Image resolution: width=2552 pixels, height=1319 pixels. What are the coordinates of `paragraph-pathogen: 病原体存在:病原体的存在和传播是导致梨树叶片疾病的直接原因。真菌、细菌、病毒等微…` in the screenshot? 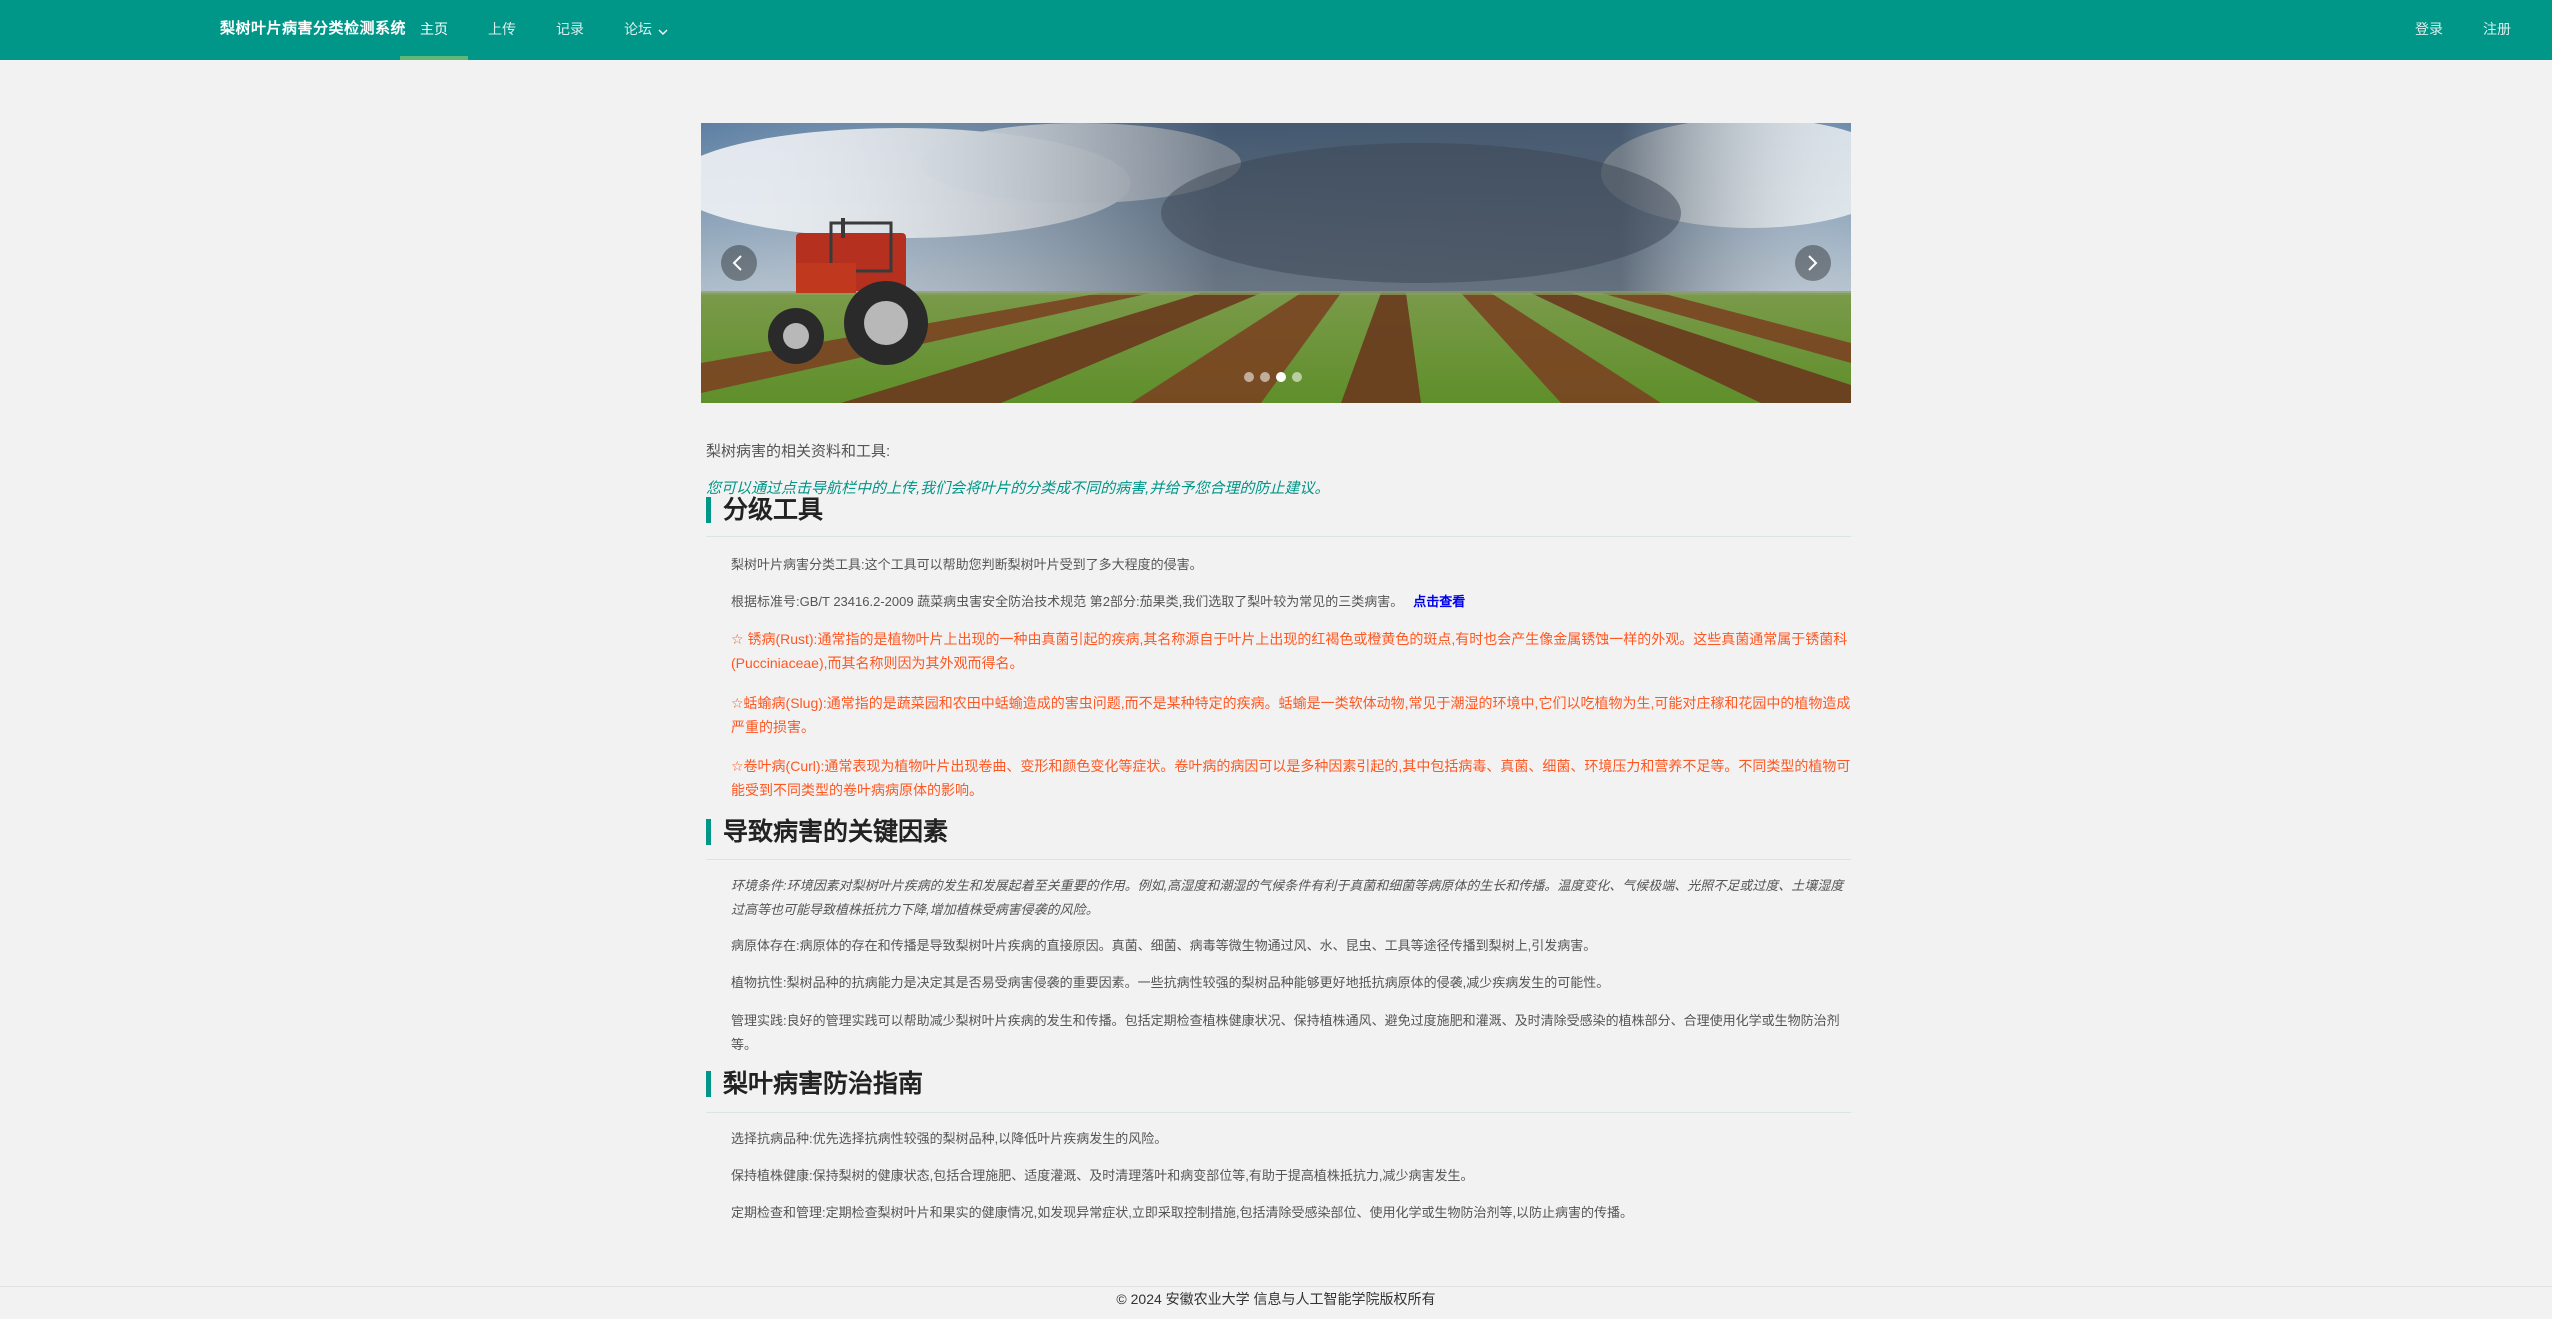 It's located at (1164, 945).